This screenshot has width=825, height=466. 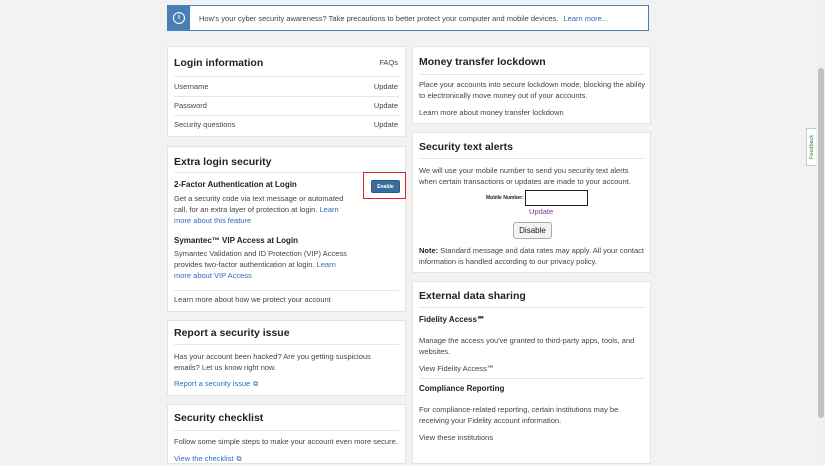 I want to click on fidelity-access-title: Fidelity Access℠, so click(x=452, y=319).